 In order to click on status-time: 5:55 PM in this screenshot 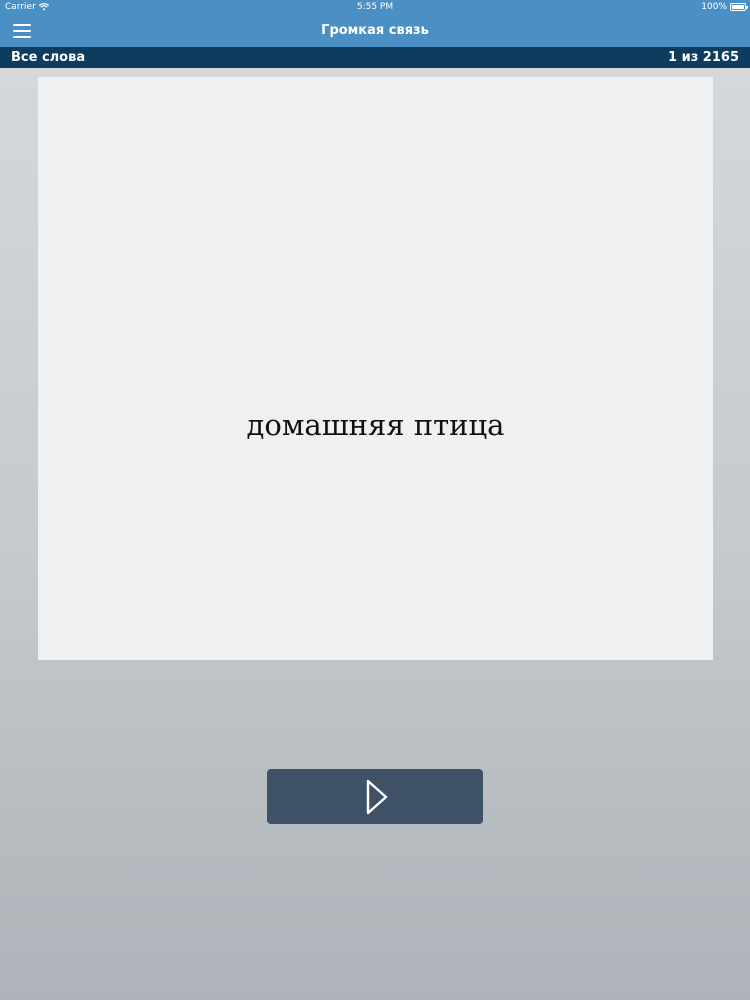, I will do `click(375, 7)`.